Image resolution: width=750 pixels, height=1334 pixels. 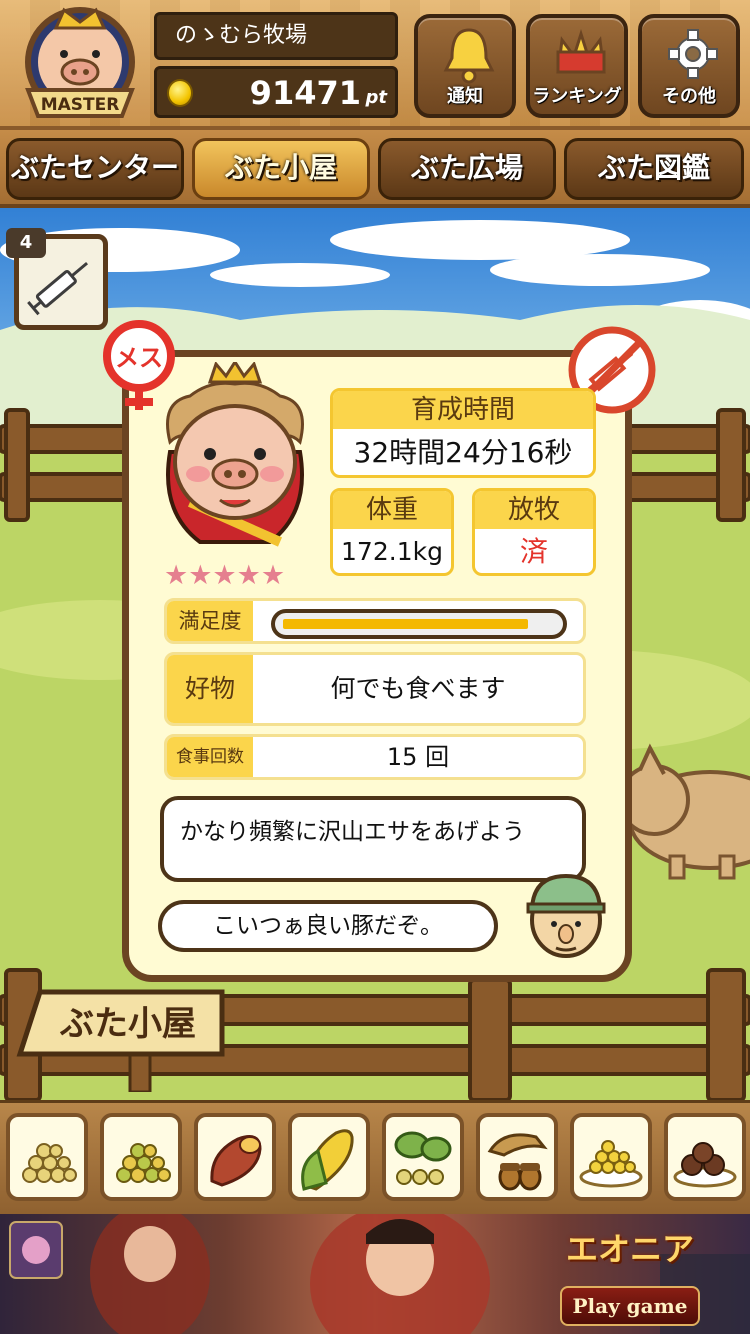 What do you see at coordinates (405, 624) in the screenshot?
I see `satisfaction-fill` at bounding box center [405, 624].